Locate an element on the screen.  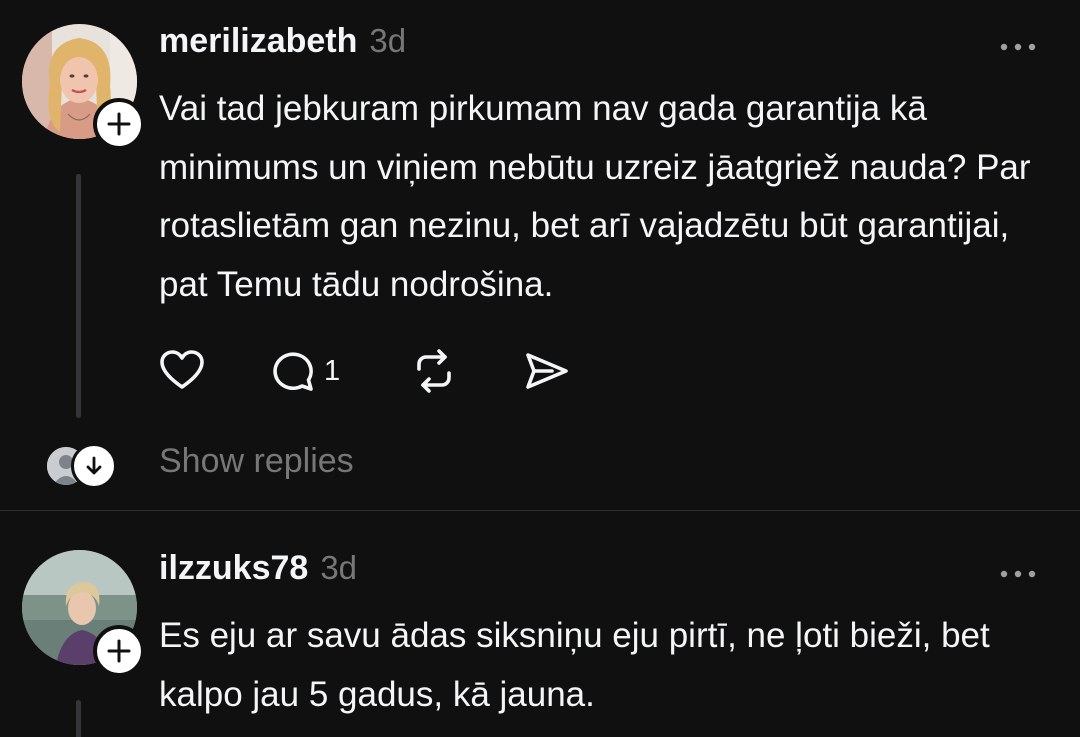
repost-icon is located at coordinates (434, 371).